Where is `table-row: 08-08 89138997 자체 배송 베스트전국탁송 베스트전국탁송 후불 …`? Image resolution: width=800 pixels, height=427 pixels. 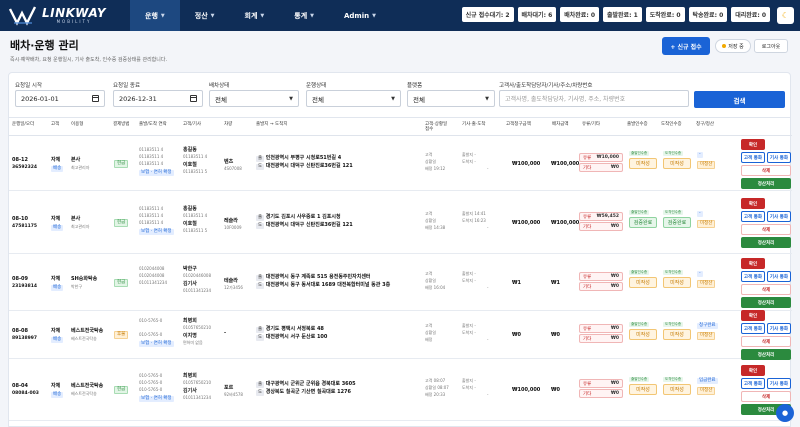
table-row: 08-08 89138997 자체 배송 베스트전국탁송 베스트전국탁송 후불 … is located at coordinates (400, 335).